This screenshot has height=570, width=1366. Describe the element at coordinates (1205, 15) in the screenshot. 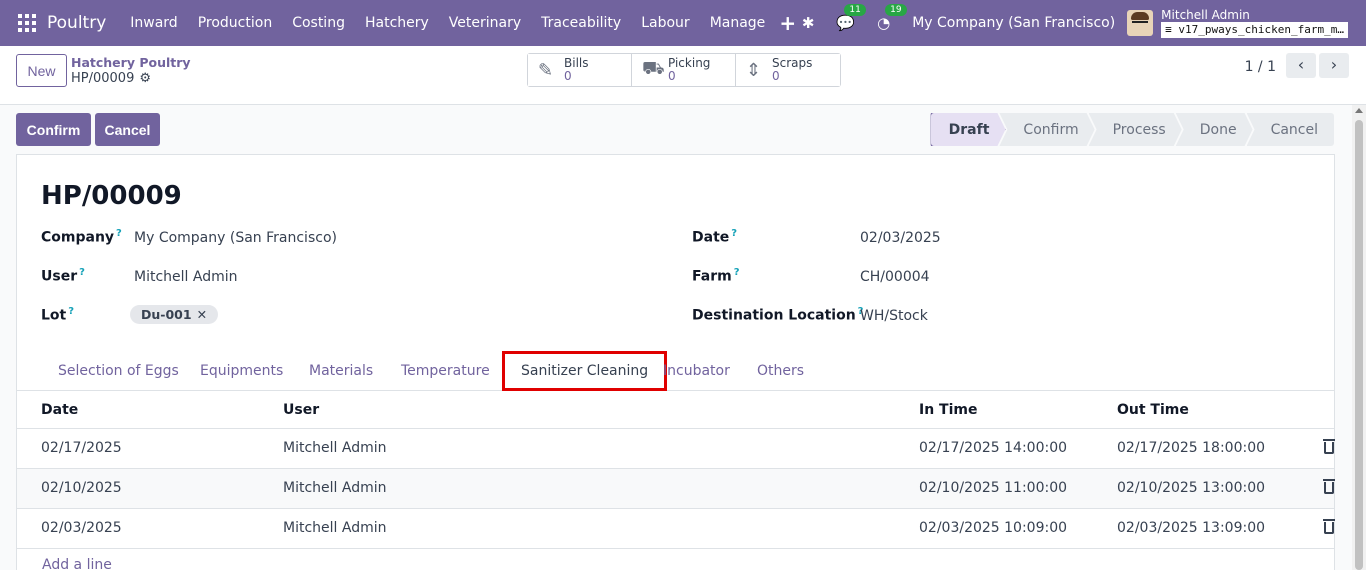

I see `user-name: Mitchell Admin` at that location.